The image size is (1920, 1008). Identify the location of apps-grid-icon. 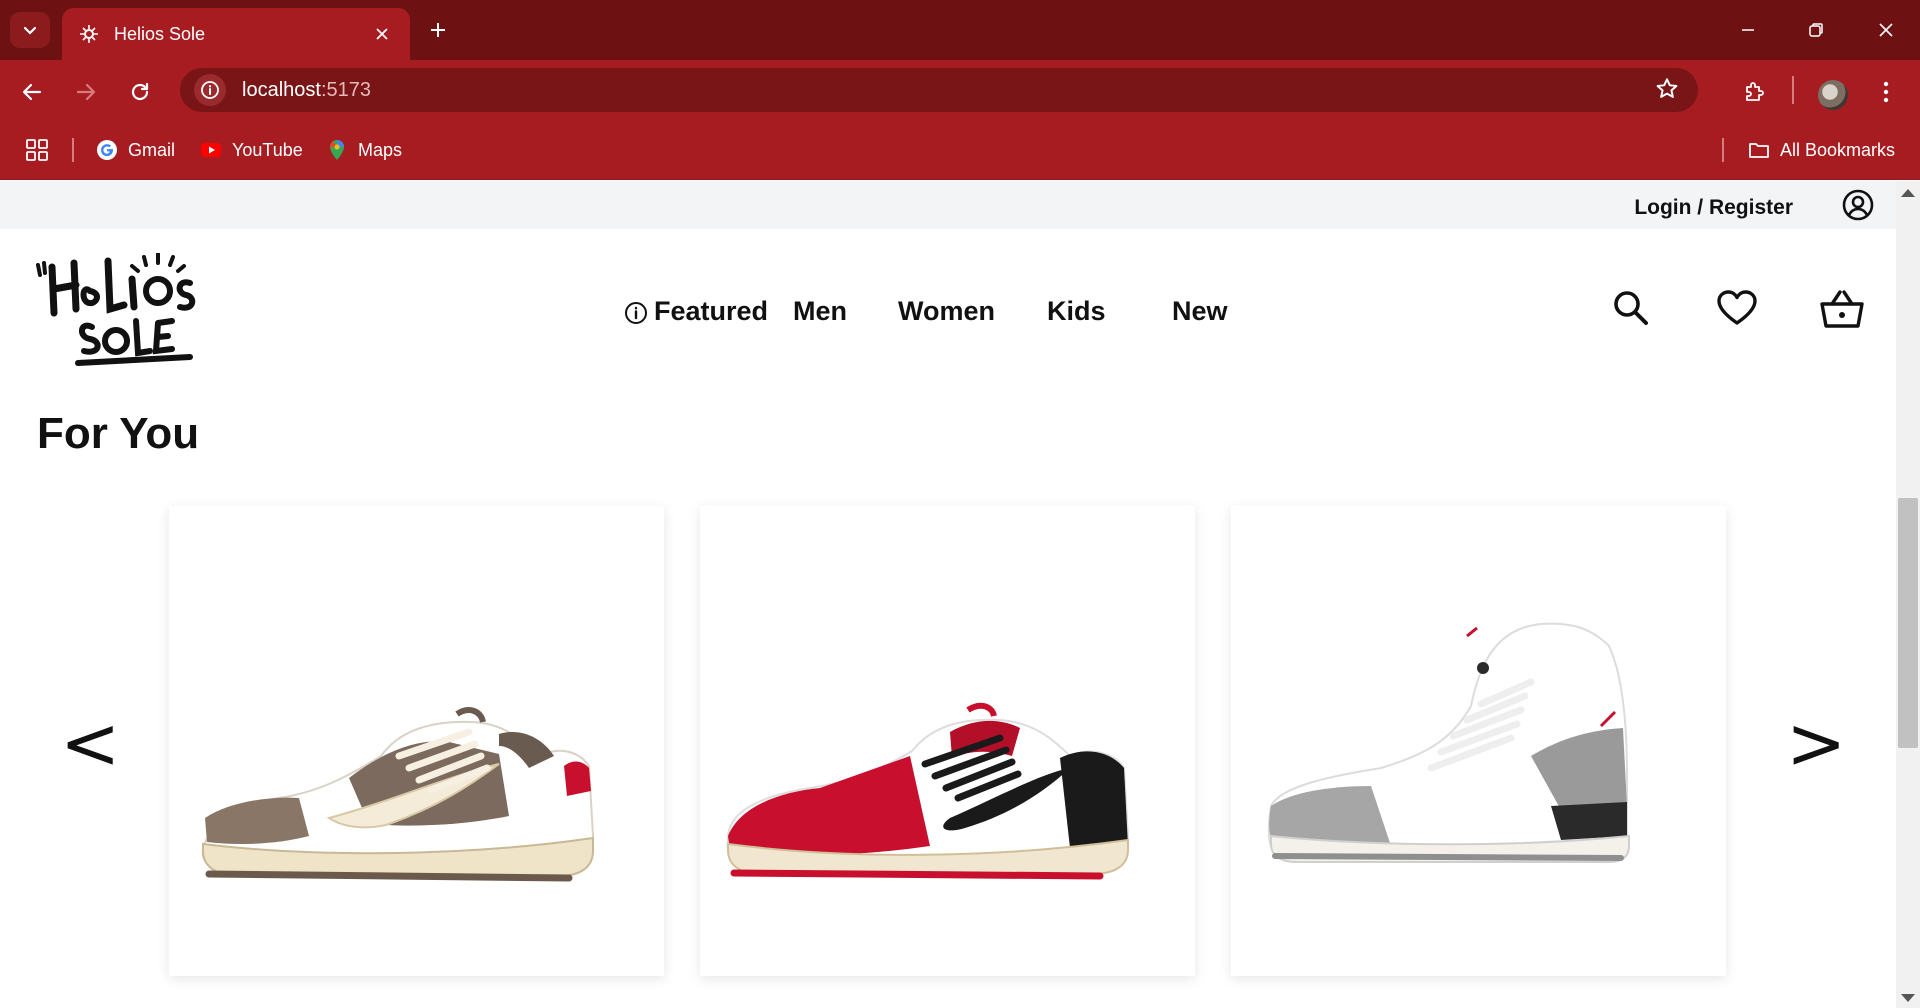
(37, 150).